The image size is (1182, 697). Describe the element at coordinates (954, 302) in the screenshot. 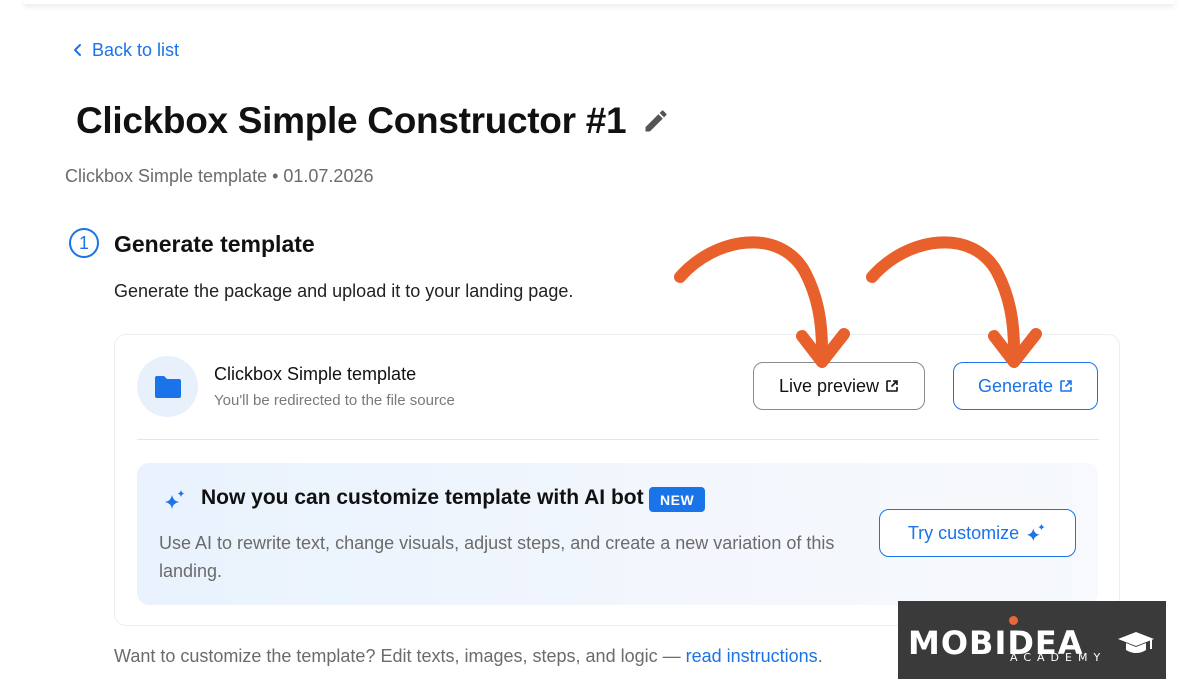

I see `annotation-arrow-generate` at that location.